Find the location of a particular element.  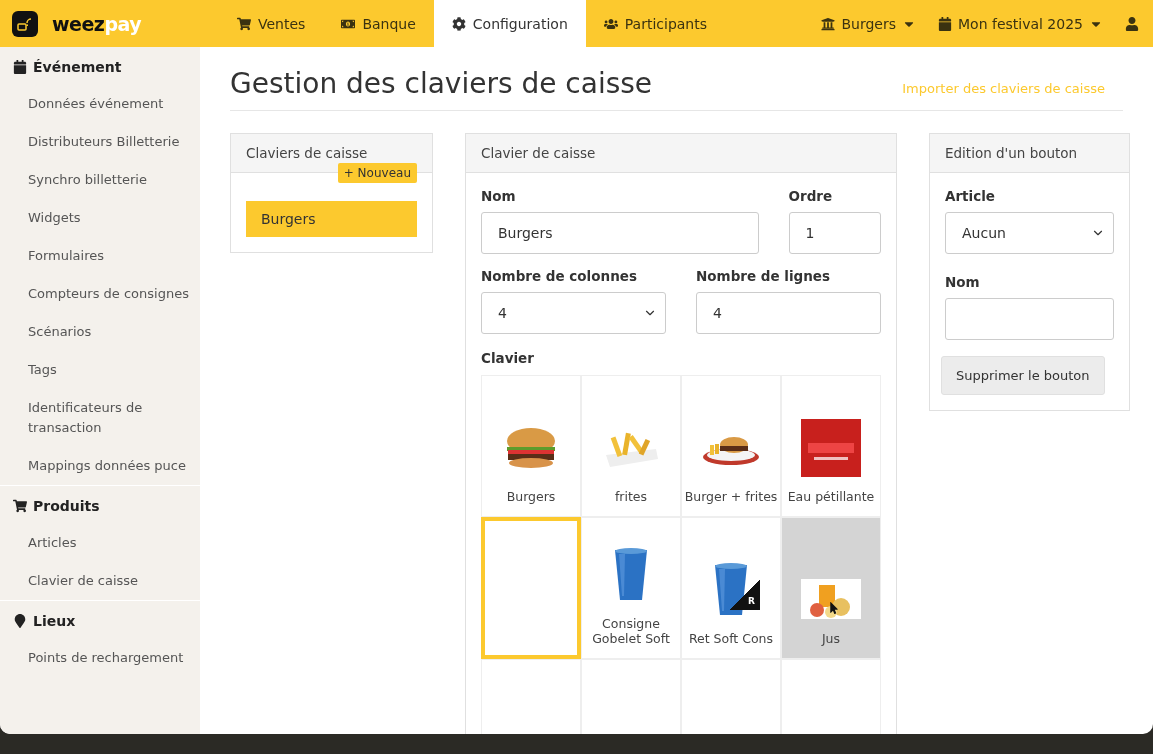

mouse-cursor-icon is located at coordinates (834, 608).